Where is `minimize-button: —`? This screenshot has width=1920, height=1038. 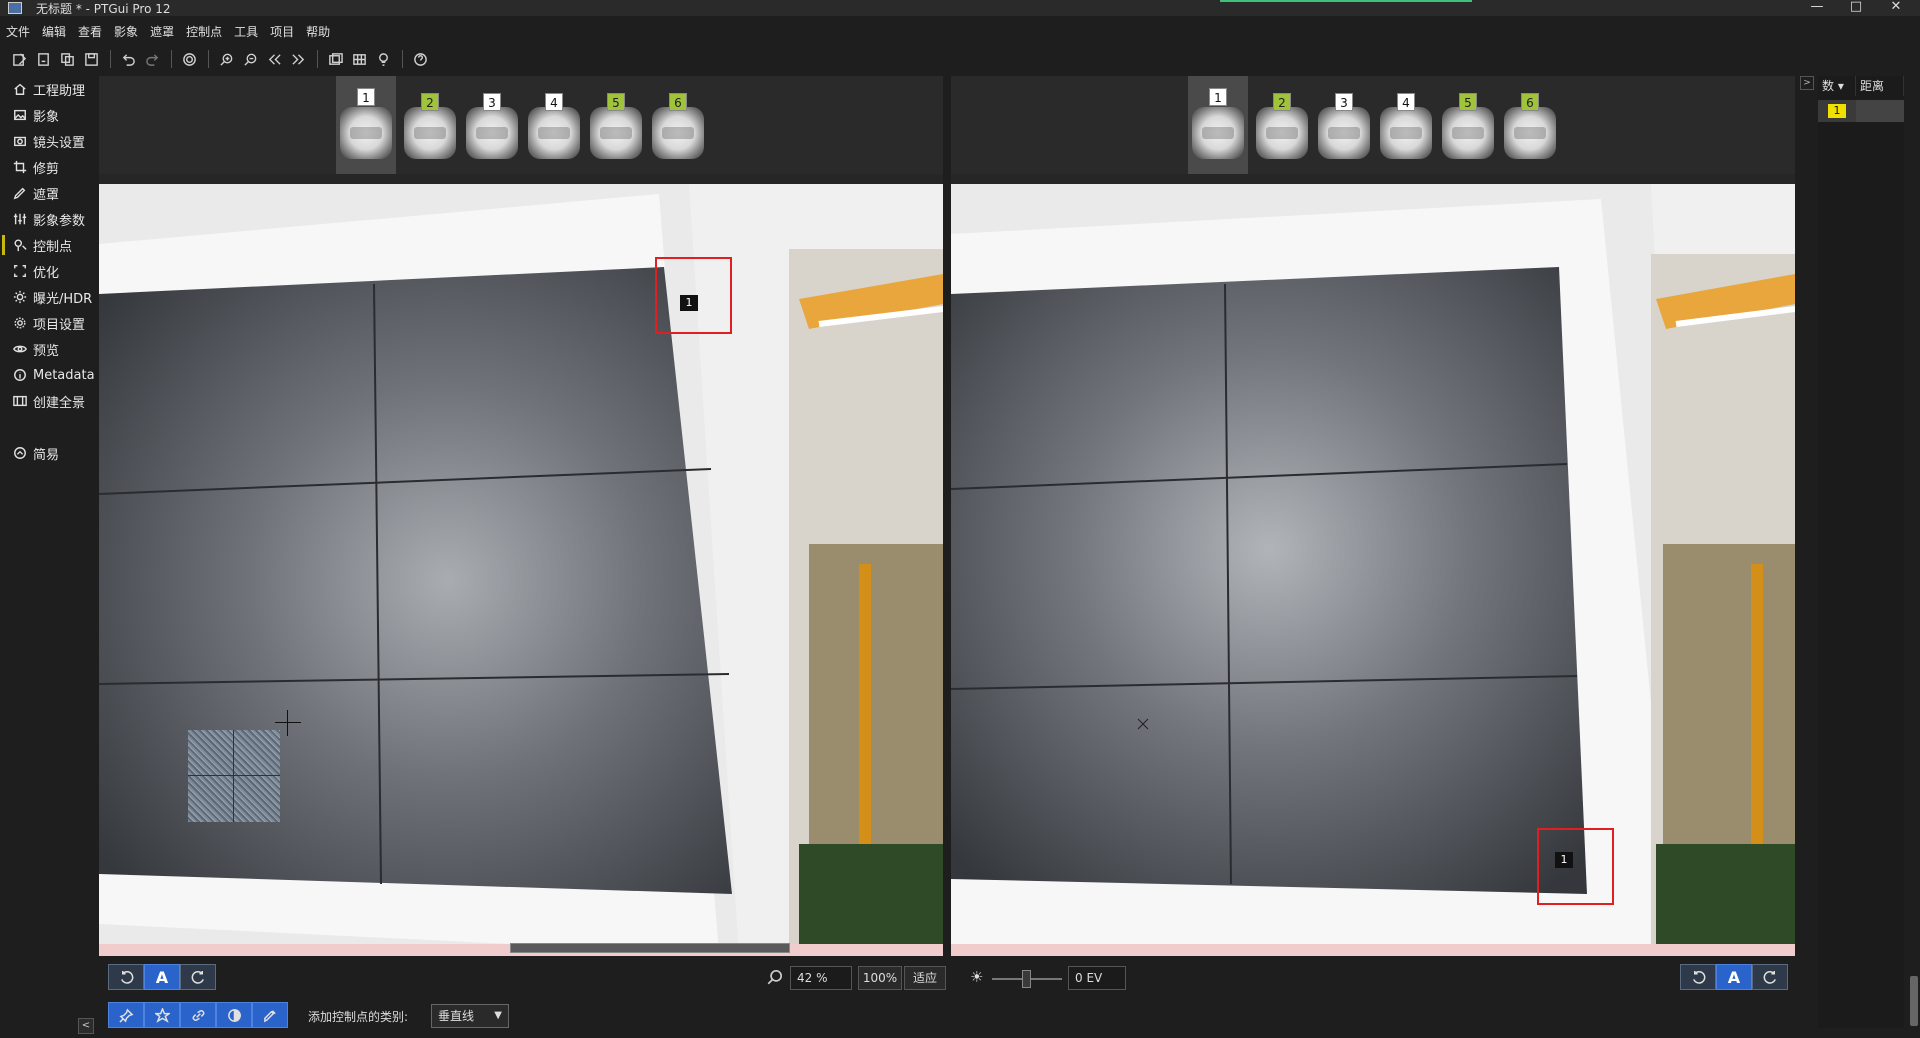
minimize-button: — is located at coordinates (1817, 8).